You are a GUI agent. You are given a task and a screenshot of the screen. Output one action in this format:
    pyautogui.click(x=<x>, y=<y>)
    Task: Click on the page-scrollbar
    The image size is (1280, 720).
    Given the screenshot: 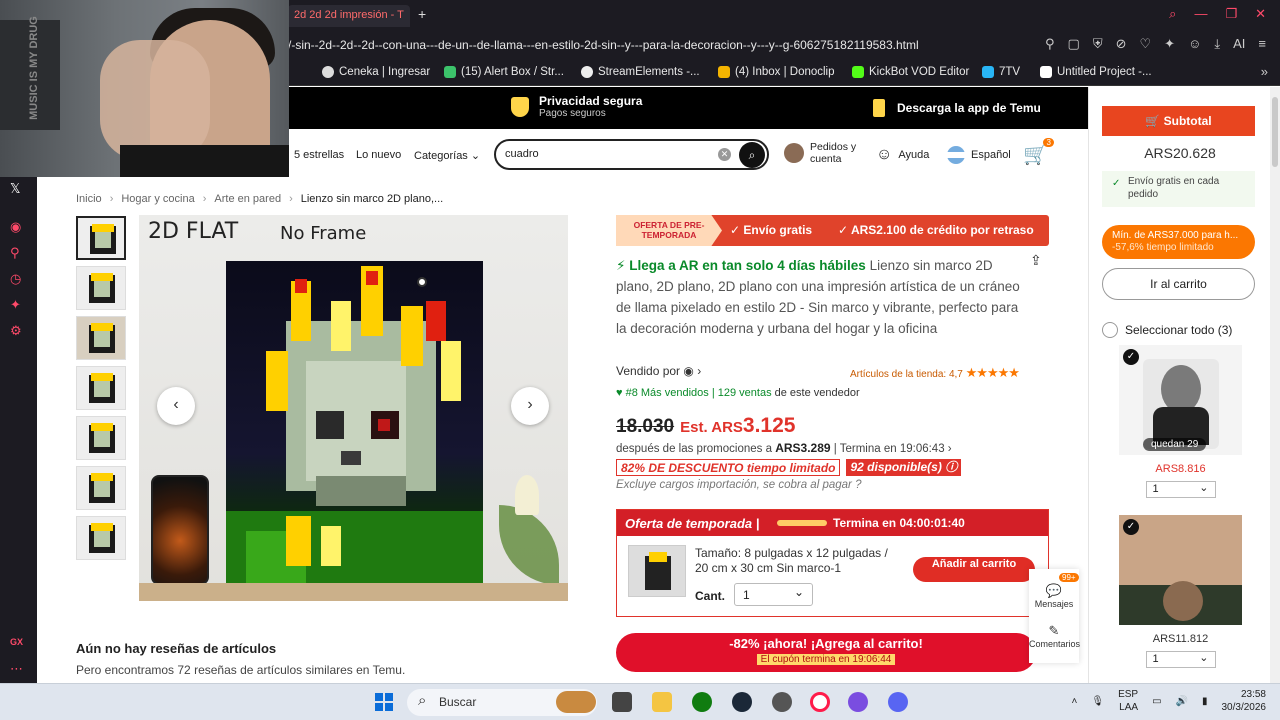 What is the action you would take?
    pyautogui.click(x=1275, y=385)
    